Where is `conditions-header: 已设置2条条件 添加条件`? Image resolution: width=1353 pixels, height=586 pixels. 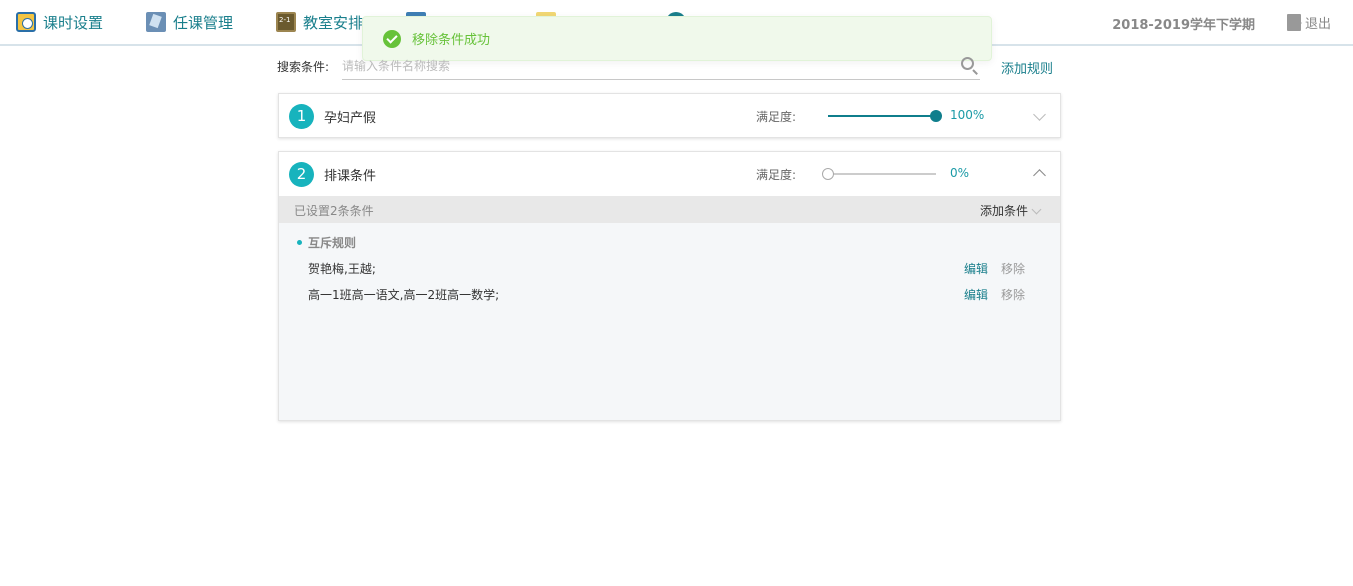
conditions-header: 已设置2条条件 添加条件 is located at coordinates (669, 209).